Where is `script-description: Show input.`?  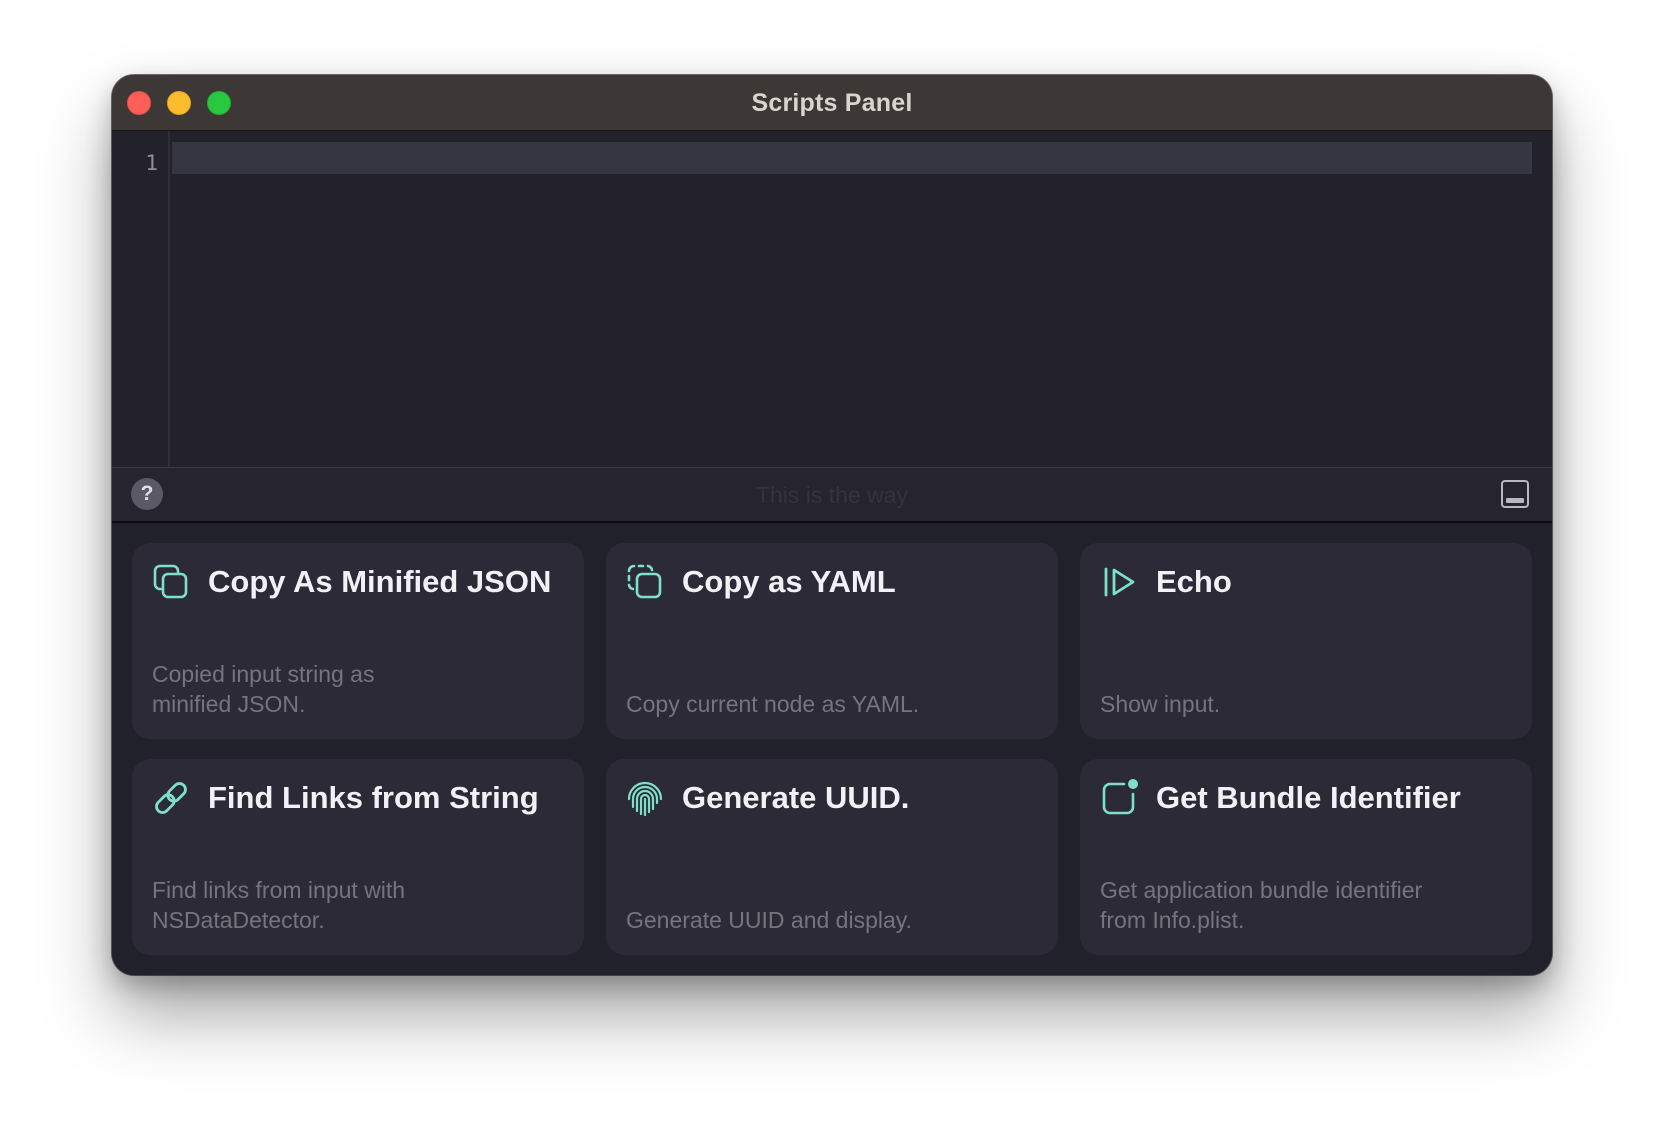 script-description: Show input. is located at coordinates (1160, 704).